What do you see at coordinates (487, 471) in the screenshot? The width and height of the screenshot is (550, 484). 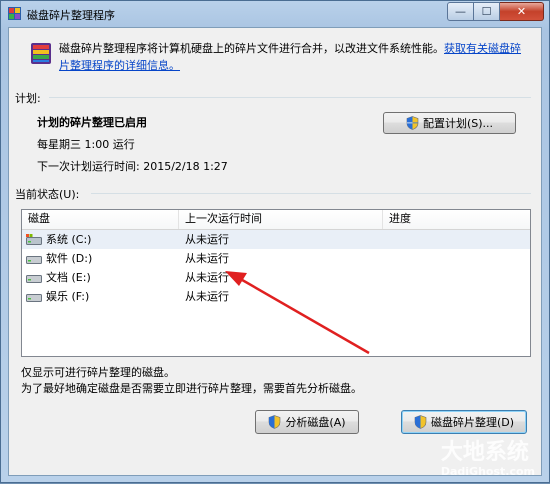 I see `watermark-url: DadiGhost.com` at bounding box center [487, 471].